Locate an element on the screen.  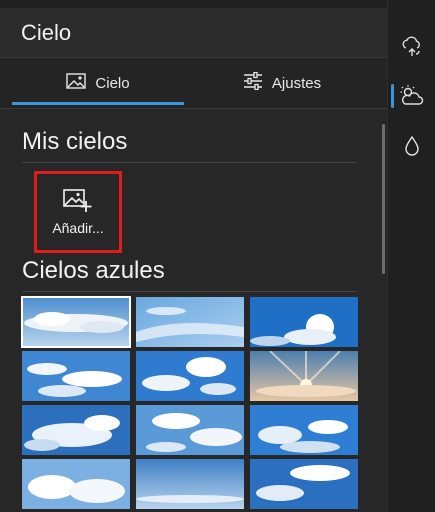
top-strip is located at coordinates (193, 4).